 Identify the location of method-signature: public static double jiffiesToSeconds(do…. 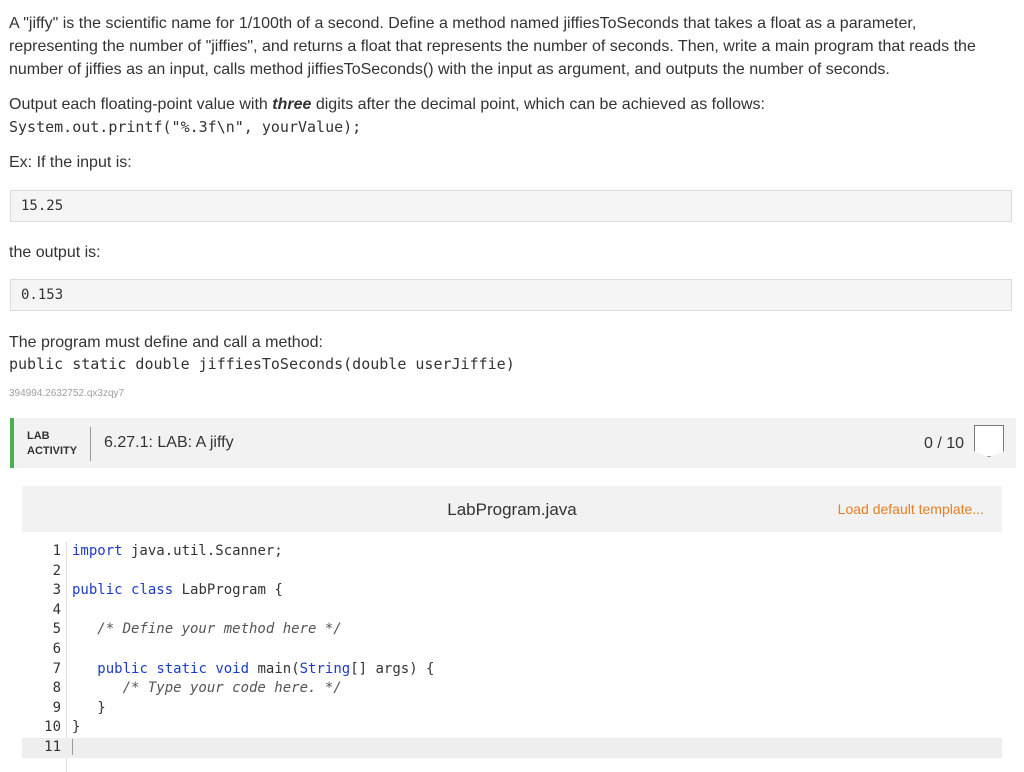
(262, 364).